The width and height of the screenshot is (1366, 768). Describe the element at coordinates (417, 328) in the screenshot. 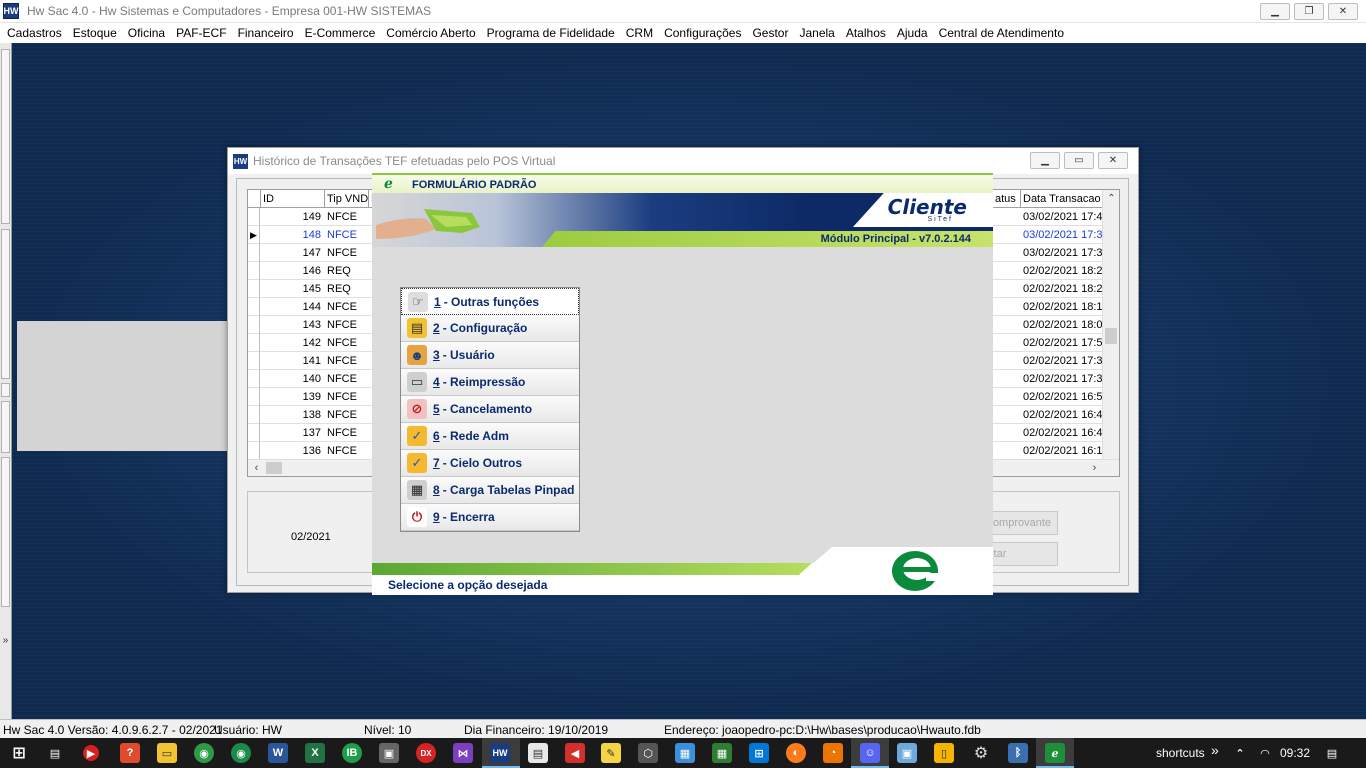

I see `config-folder-icon: ▤` at that location.